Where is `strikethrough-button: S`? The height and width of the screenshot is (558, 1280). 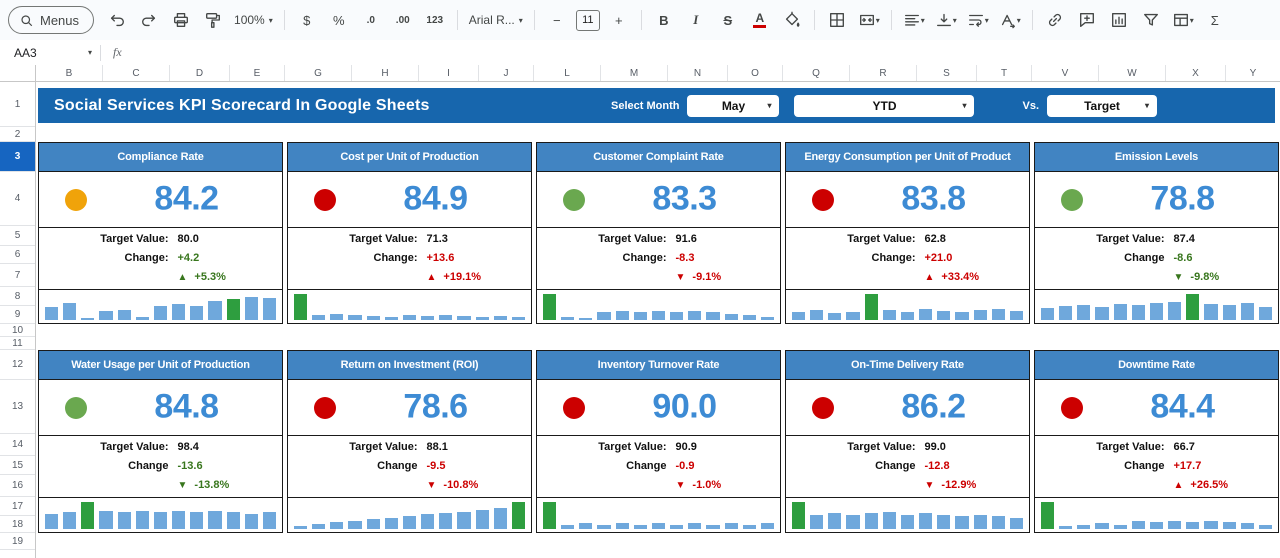 strikethrough-button: S is located at coordinates (728, 20).